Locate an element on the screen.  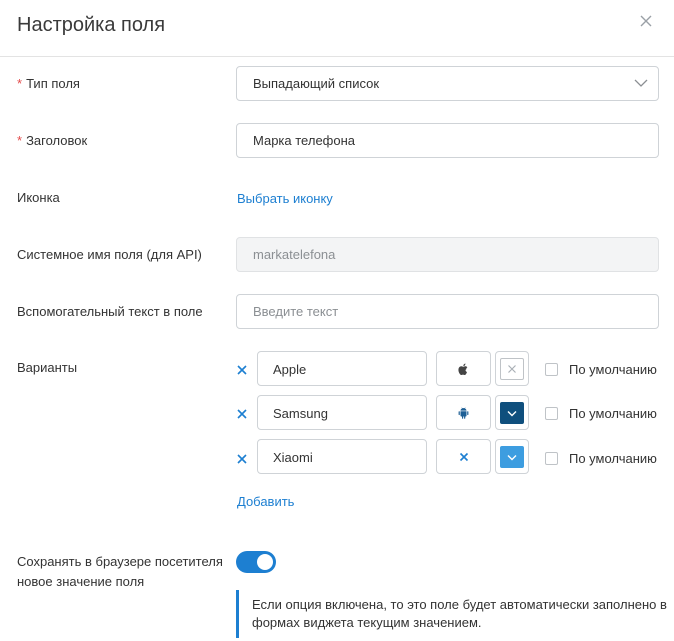
apple-icon is located at coordinates (463, 369).